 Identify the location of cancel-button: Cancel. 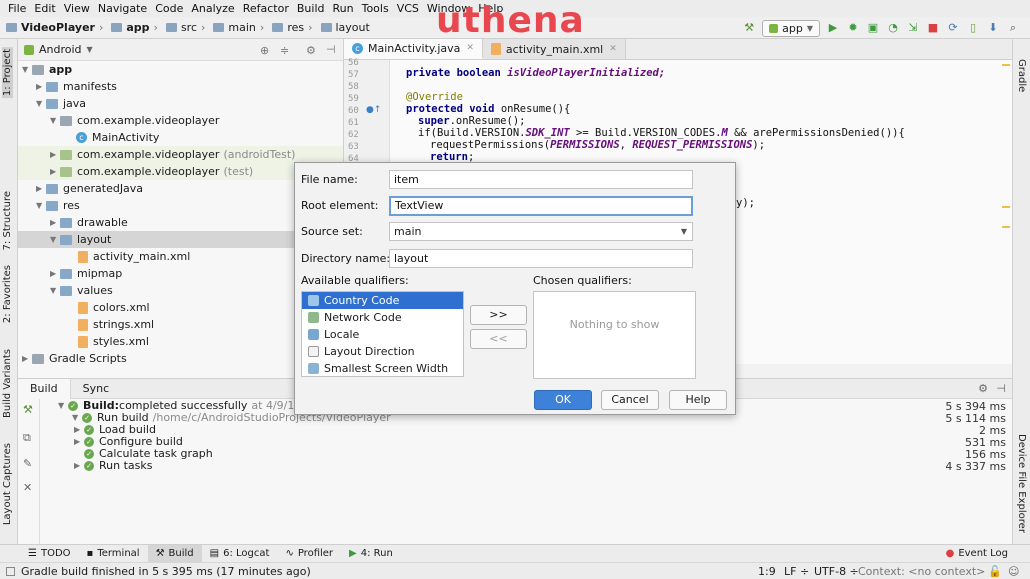
(630, 400).